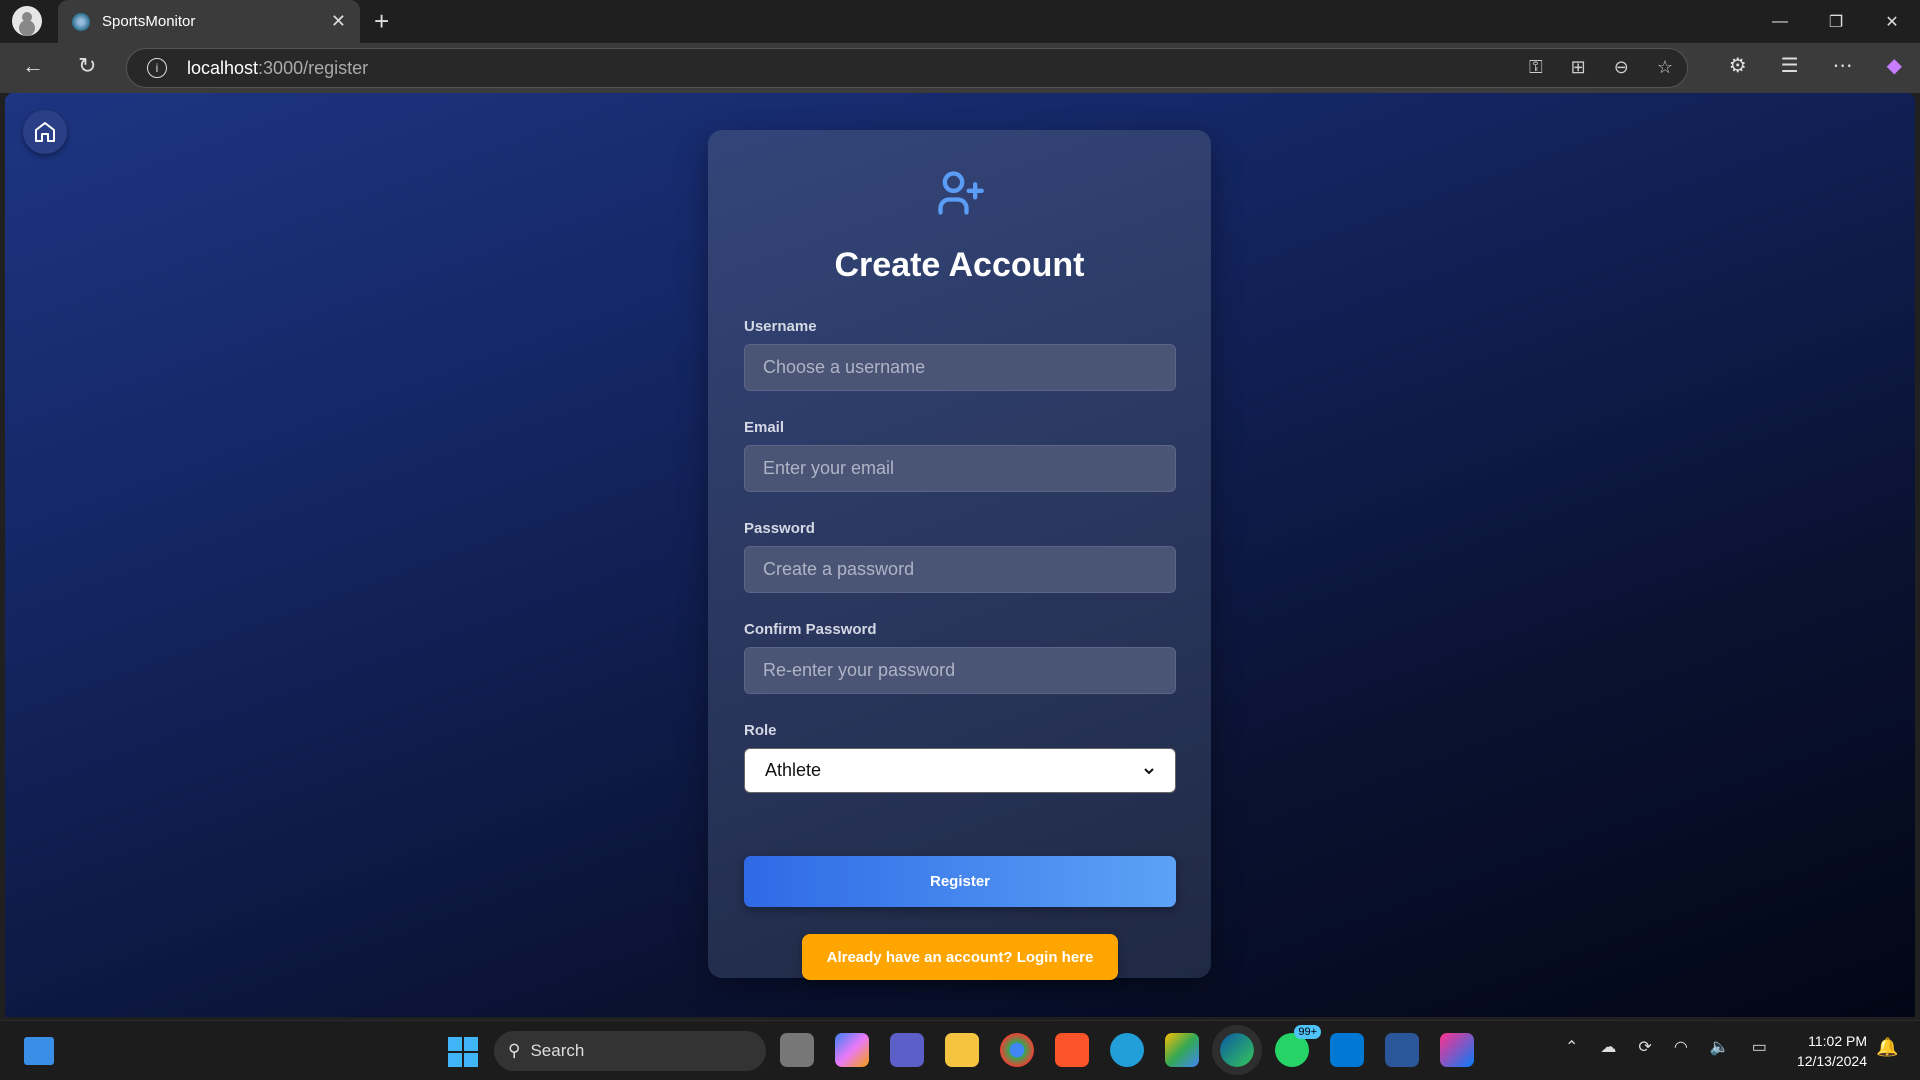 The image size is (1920, 1080). What do you see at coordinates (961, 193) in the screenshot?
I see `user-plus-icon` at bounding box center [961, 193].